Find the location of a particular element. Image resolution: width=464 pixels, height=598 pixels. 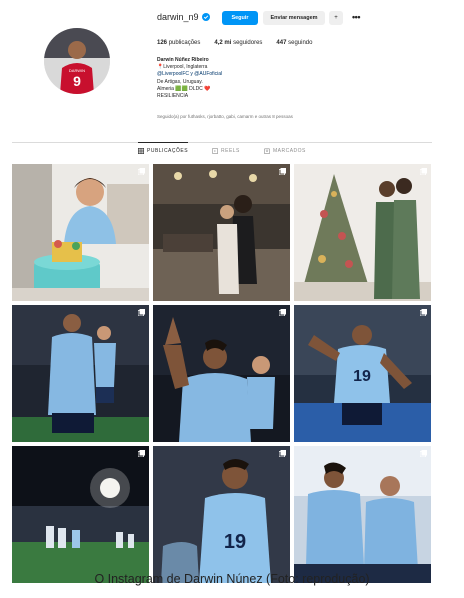

avatar-image: 9 DARWIN is located at coordinates (77, 61).